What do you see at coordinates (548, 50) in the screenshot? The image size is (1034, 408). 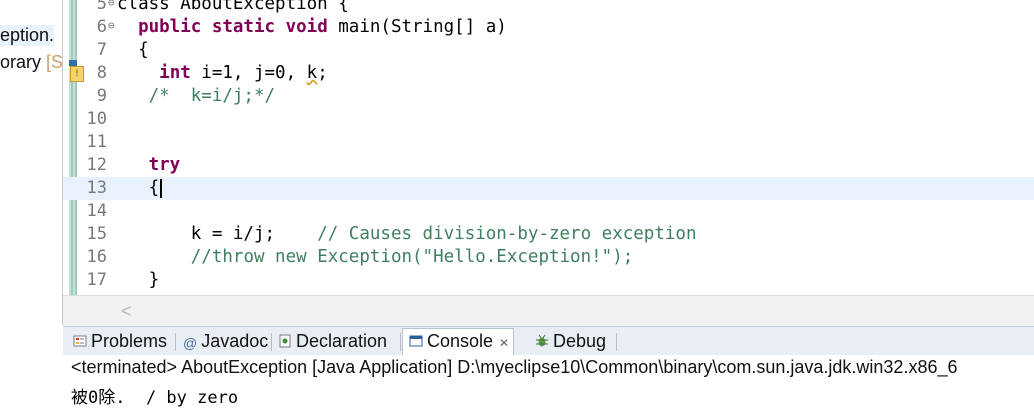 I see `code-line: 7 {` at bounding box center [548, 50].